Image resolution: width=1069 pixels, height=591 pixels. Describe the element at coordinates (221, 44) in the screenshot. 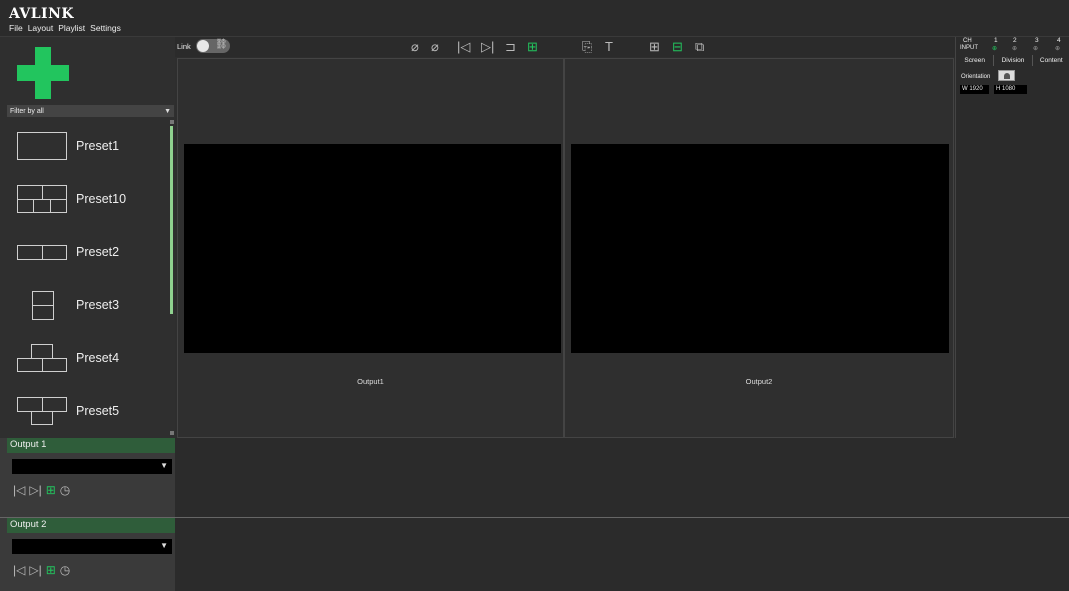

I see `link-icon: ⛓` at that location.